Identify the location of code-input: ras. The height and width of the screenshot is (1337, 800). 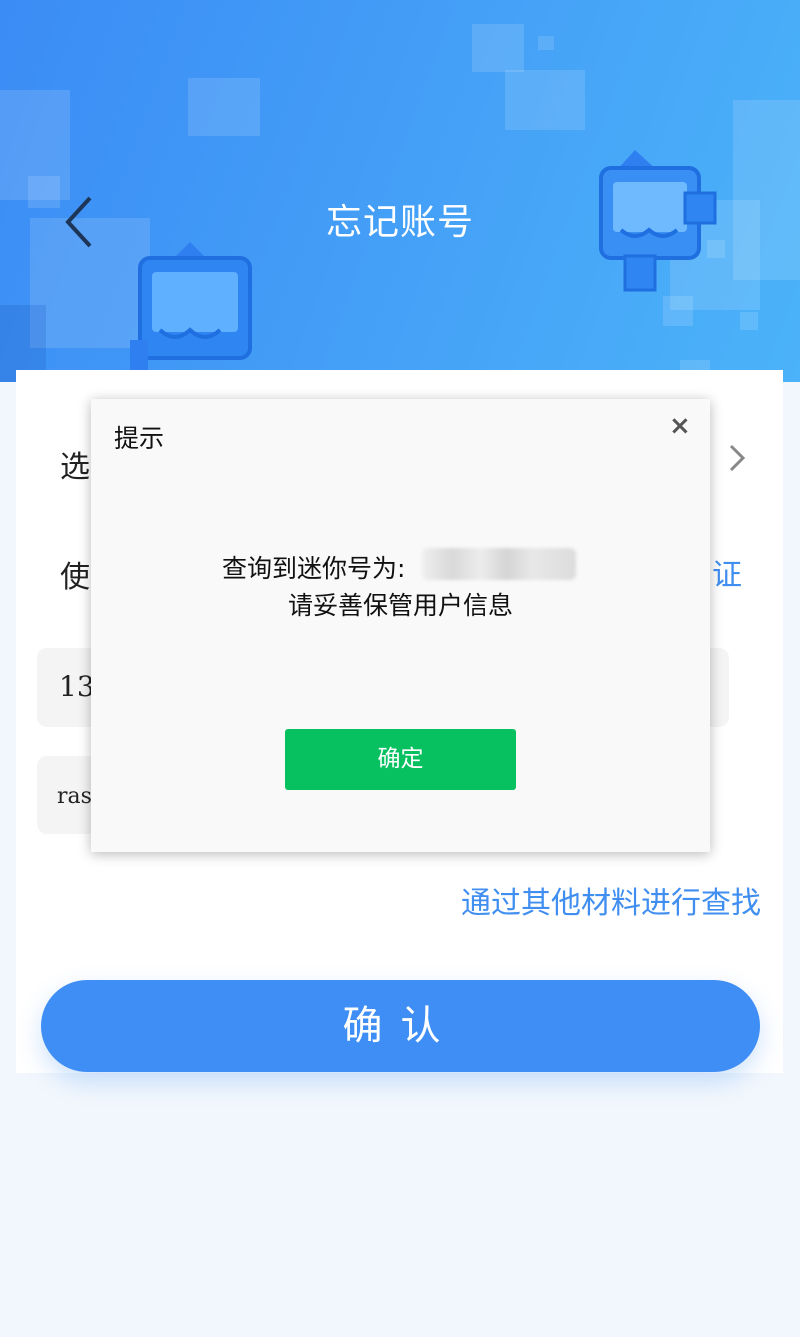
(67, 795).